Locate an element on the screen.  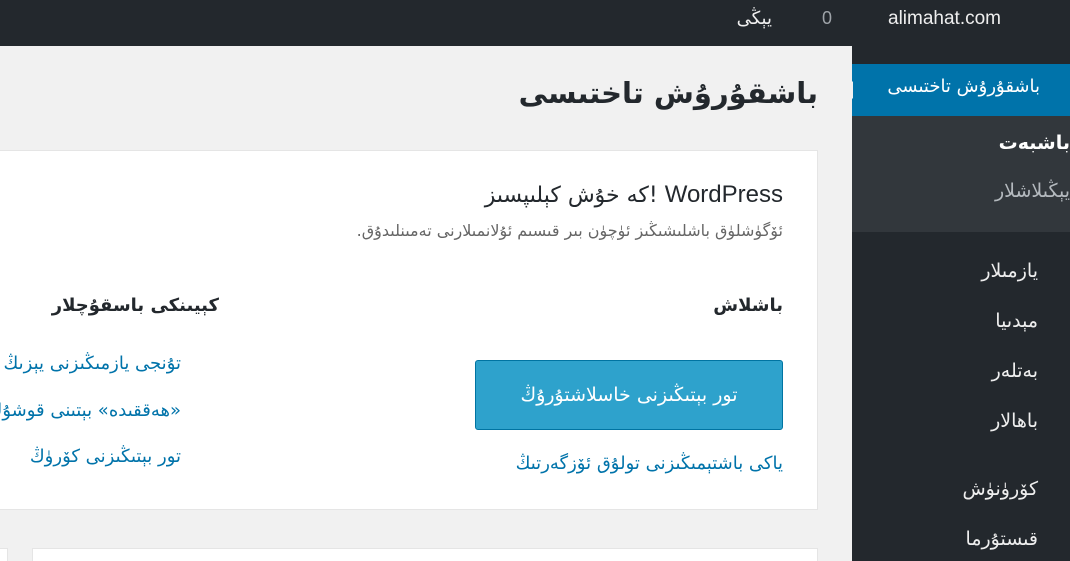
write-first-post-link: تۇنجى يازمىڭىزنى يېزىڭ is located at coordinates (92, 363).